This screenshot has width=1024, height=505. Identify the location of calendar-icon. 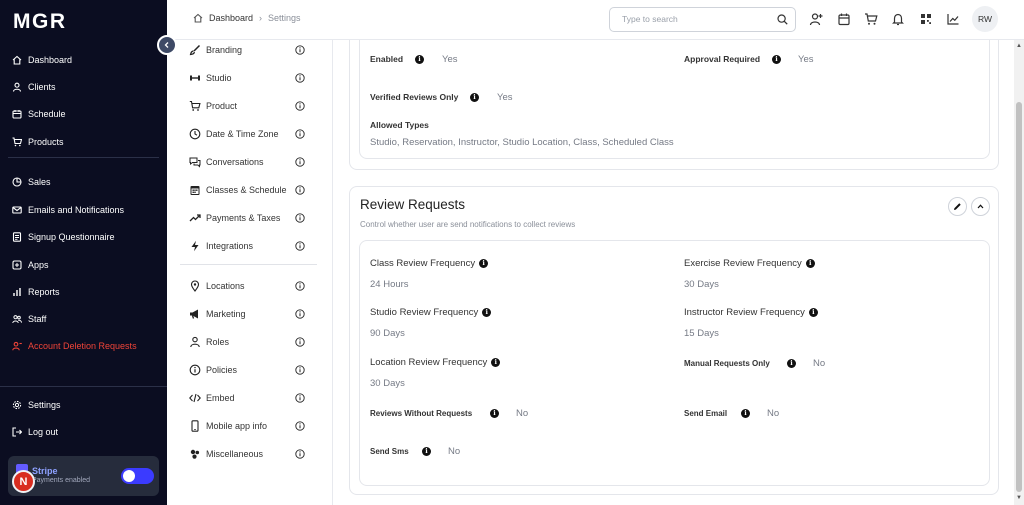
(844, 19).